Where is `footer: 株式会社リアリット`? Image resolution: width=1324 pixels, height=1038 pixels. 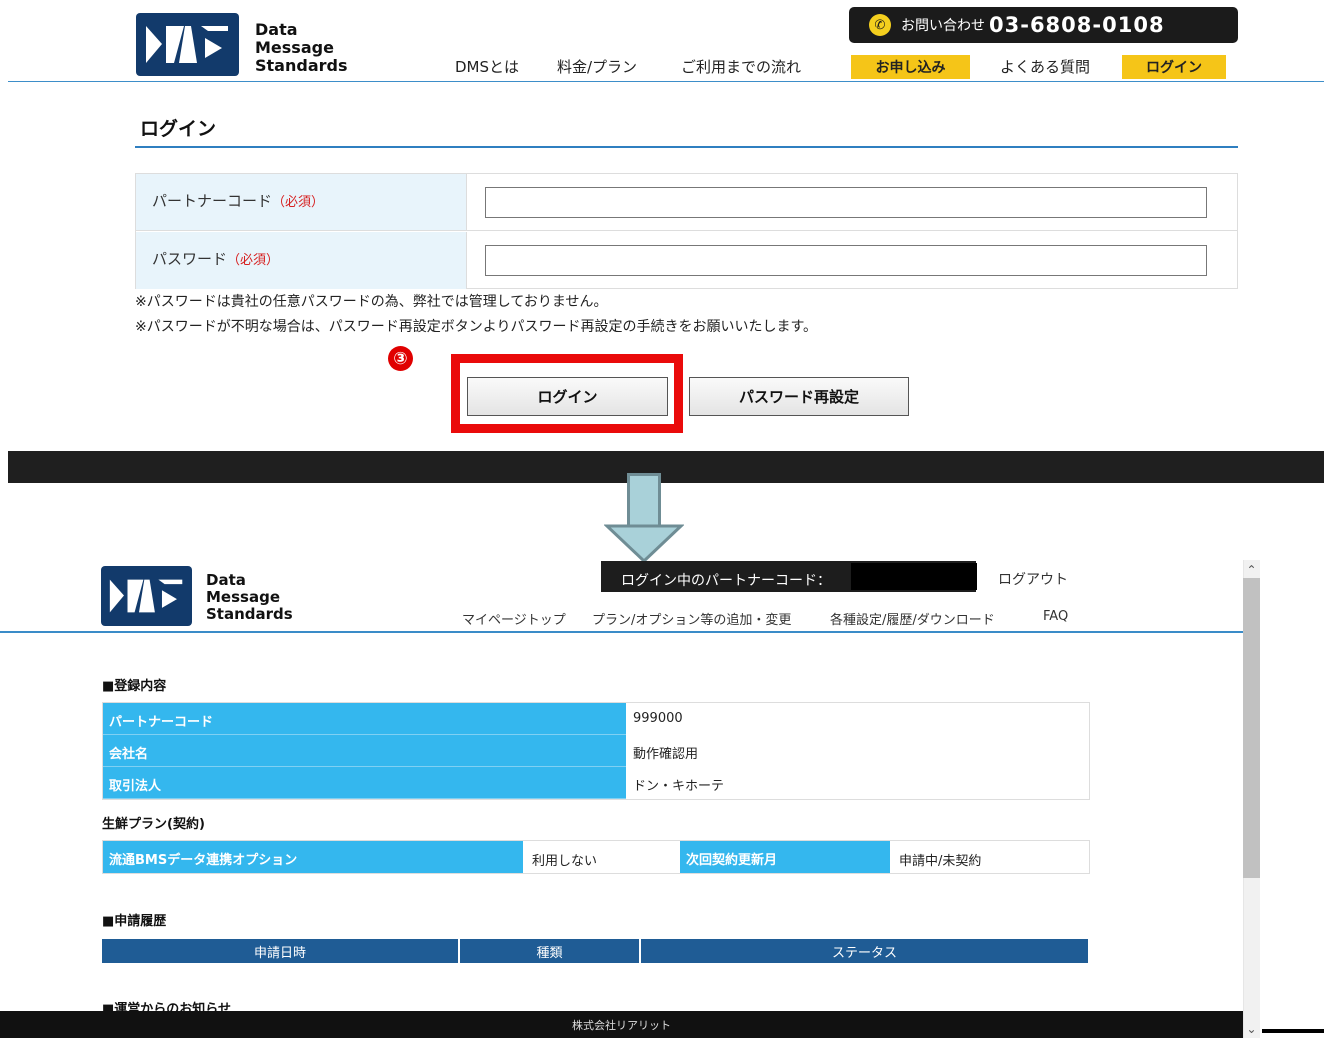 footer: 株式会社リアリット is located at coordinates (621, 1024).